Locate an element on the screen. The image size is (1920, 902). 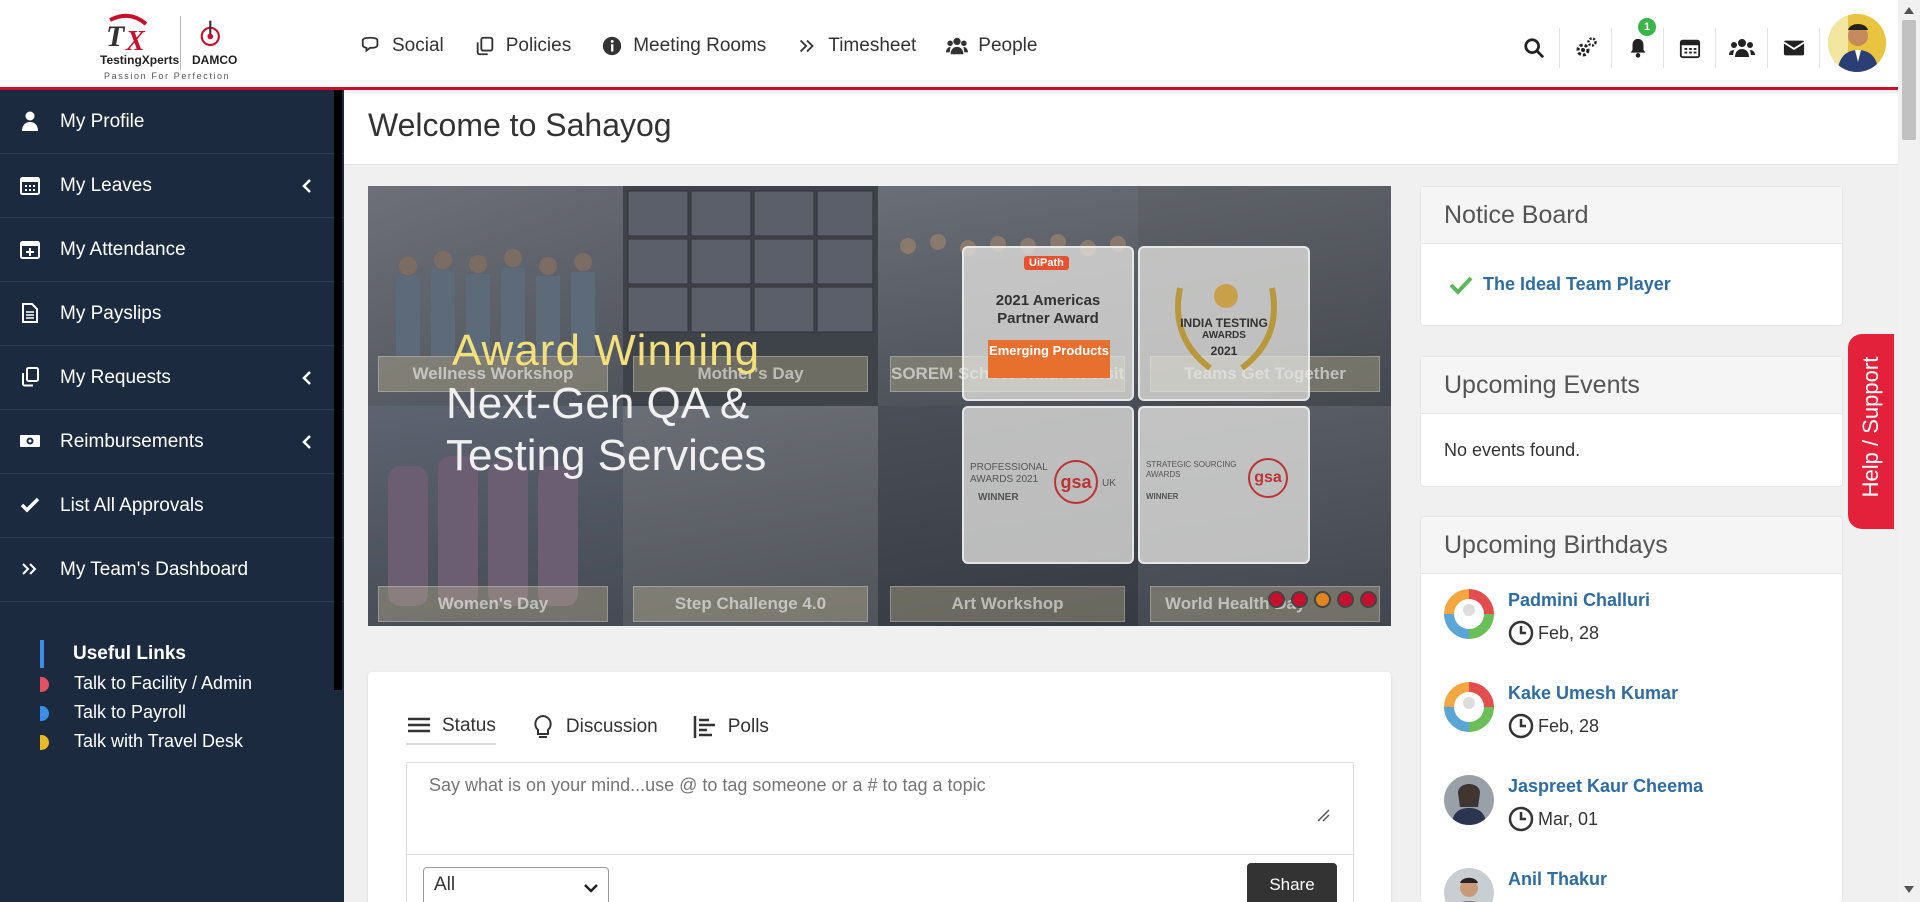
post-tabs: Status Discussion Polls is located at coordinates (604, 727).